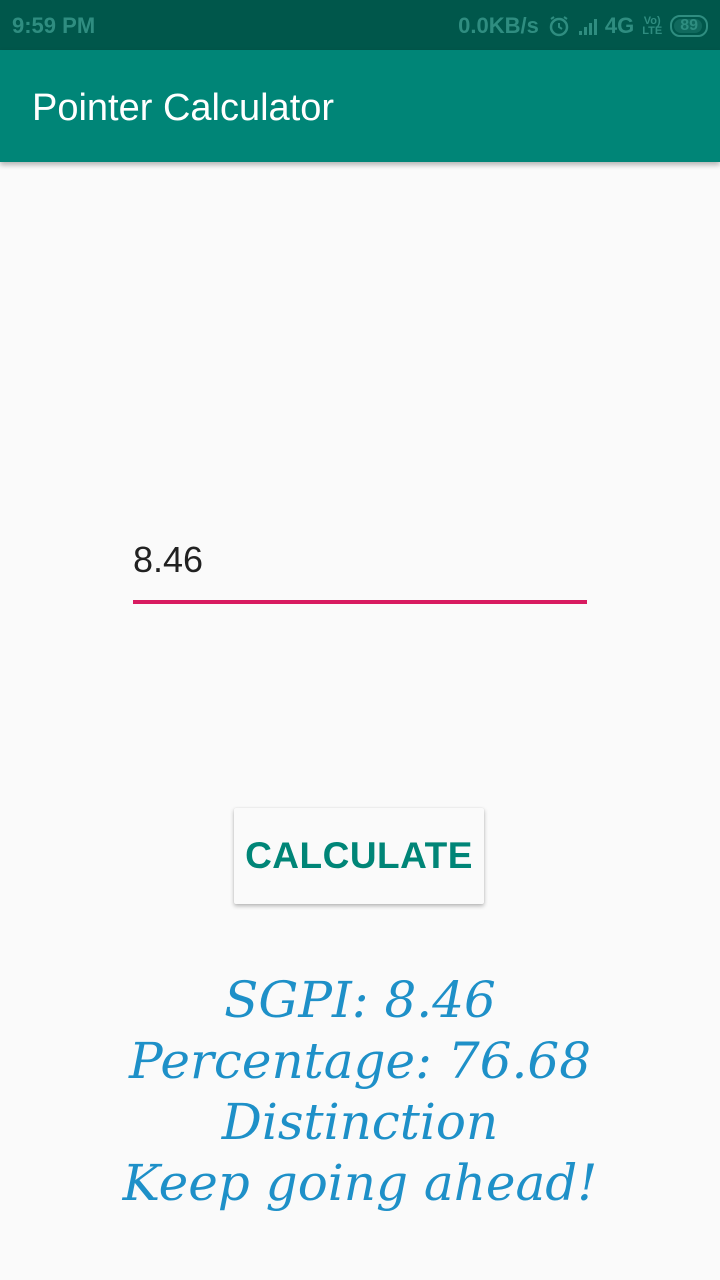 This screenshot has width=720, height=1280. What do you see at coordinates (360, 1061) in the screenshot?
I see `percentage-result: Percentage: 76.68` at bounding box center [360, 1061].